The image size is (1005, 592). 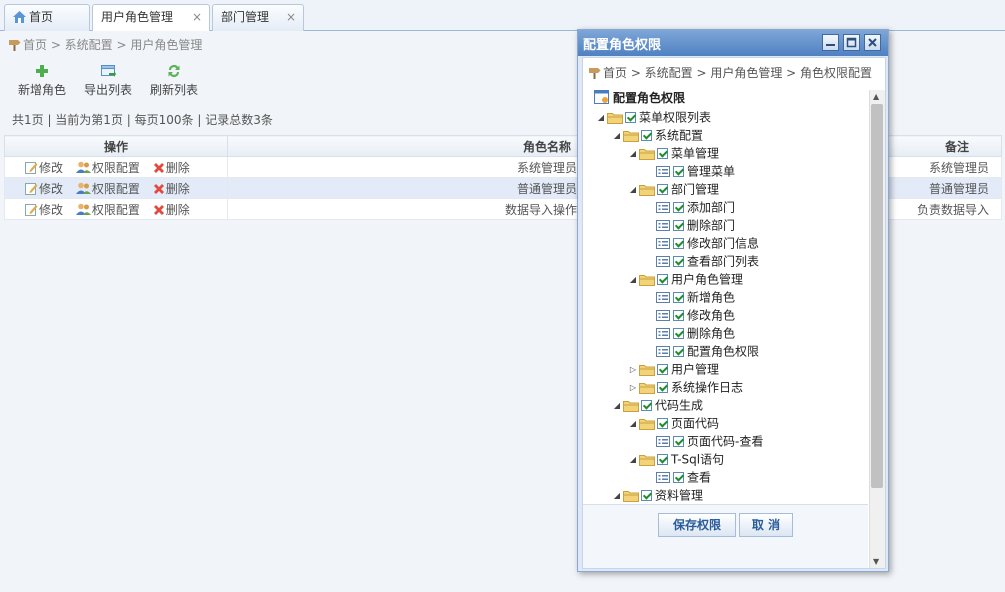 I want to click on tree-node: 修改部门信息, so click(x=701, y=243).